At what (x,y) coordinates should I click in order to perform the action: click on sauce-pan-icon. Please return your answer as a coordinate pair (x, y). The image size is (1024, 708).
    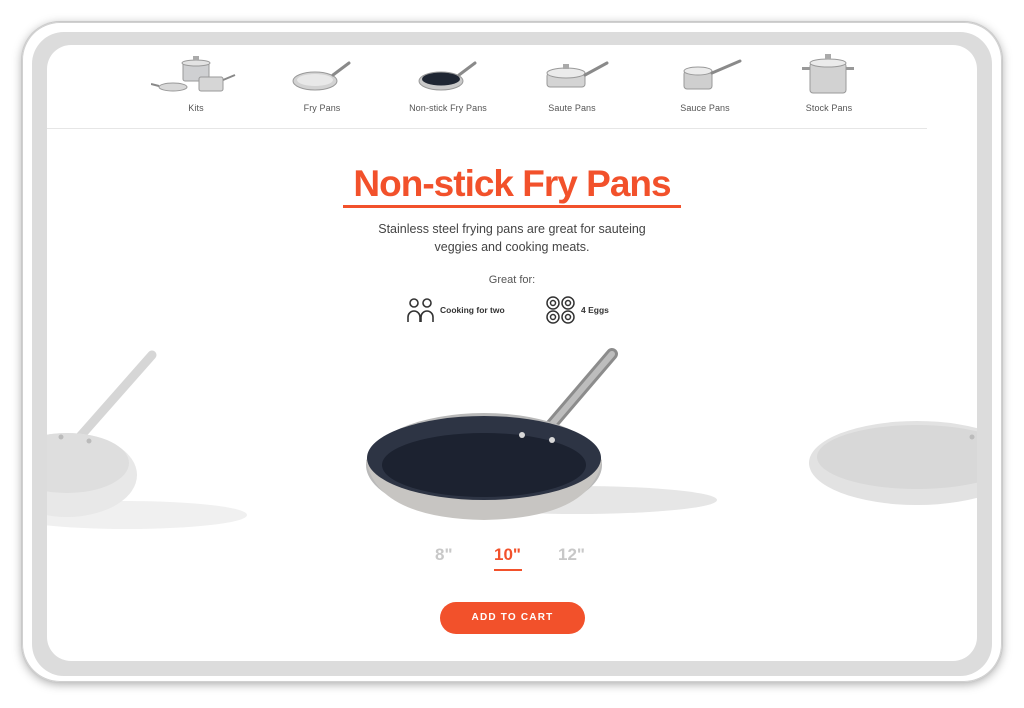
    Looking at the image, I should click on (712, 74).